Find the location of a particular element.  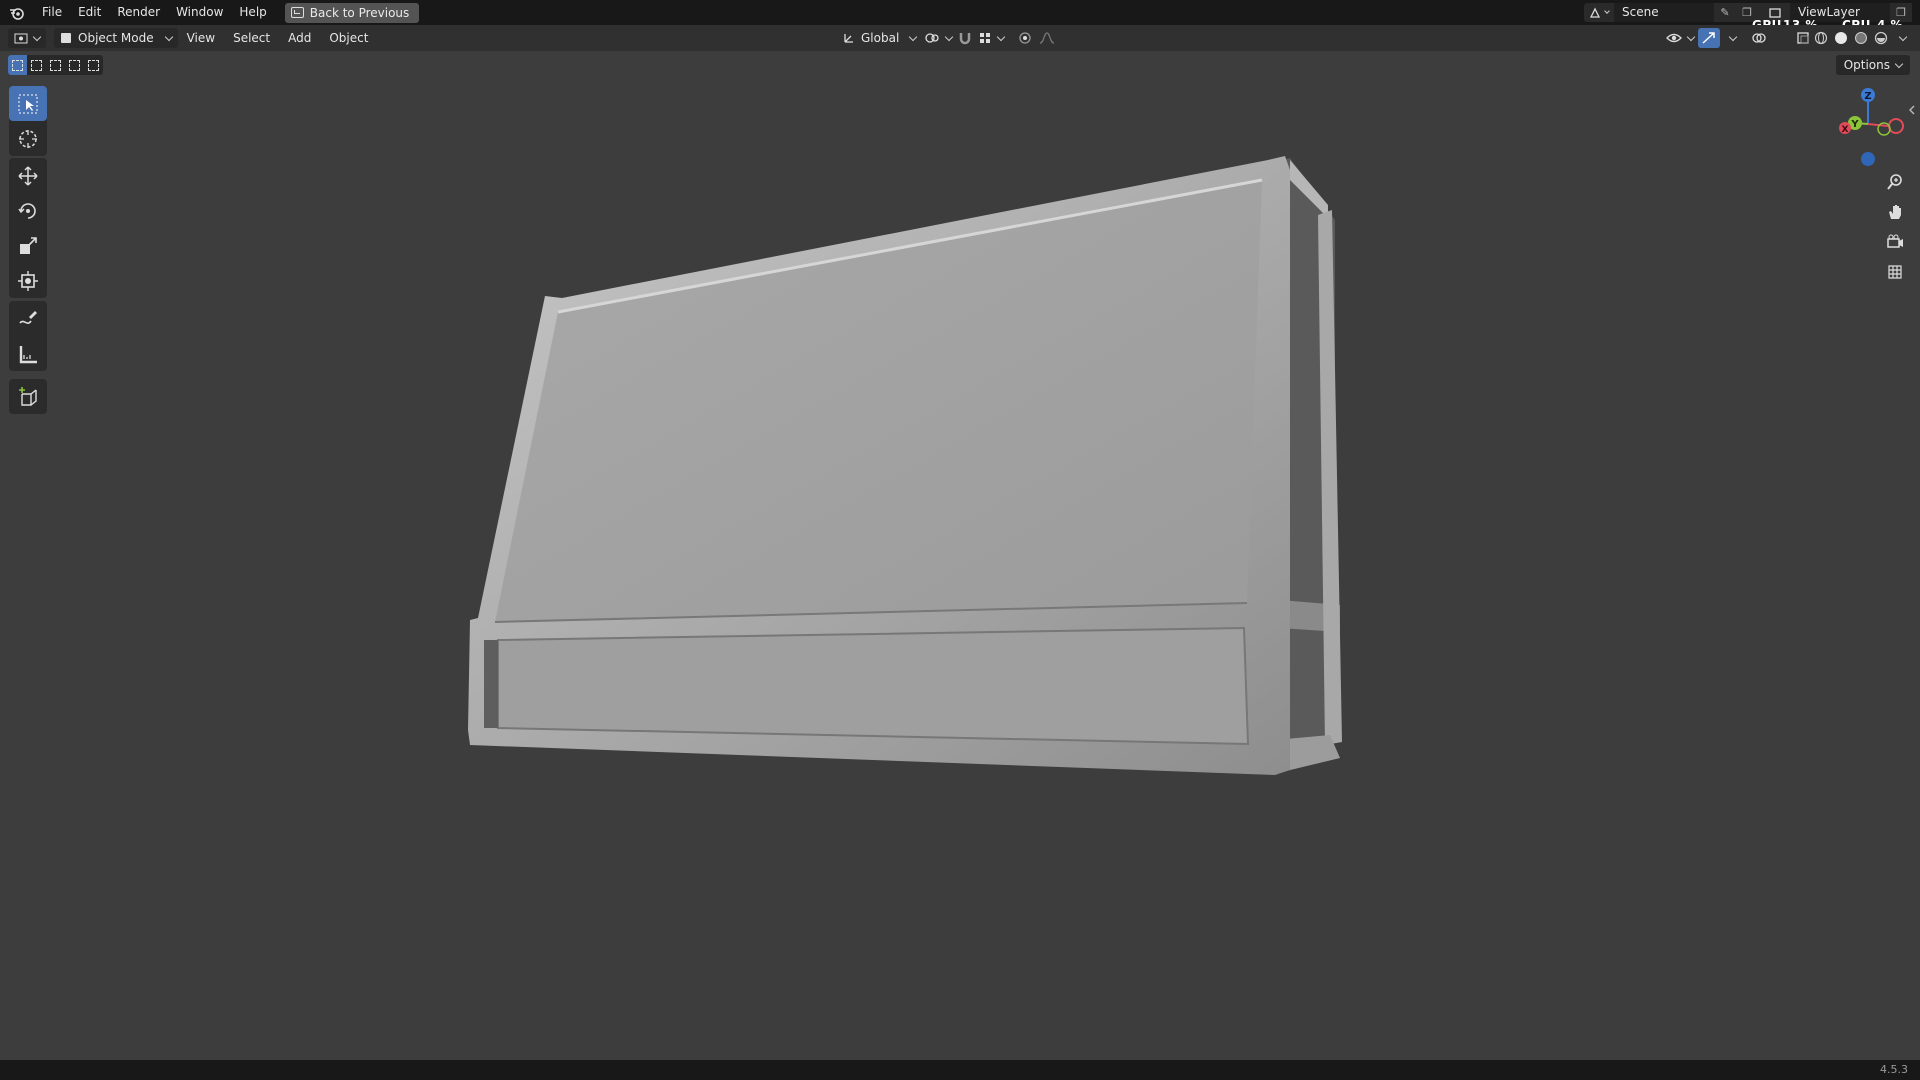

select-box-icon is located at coordinates (28, 103).